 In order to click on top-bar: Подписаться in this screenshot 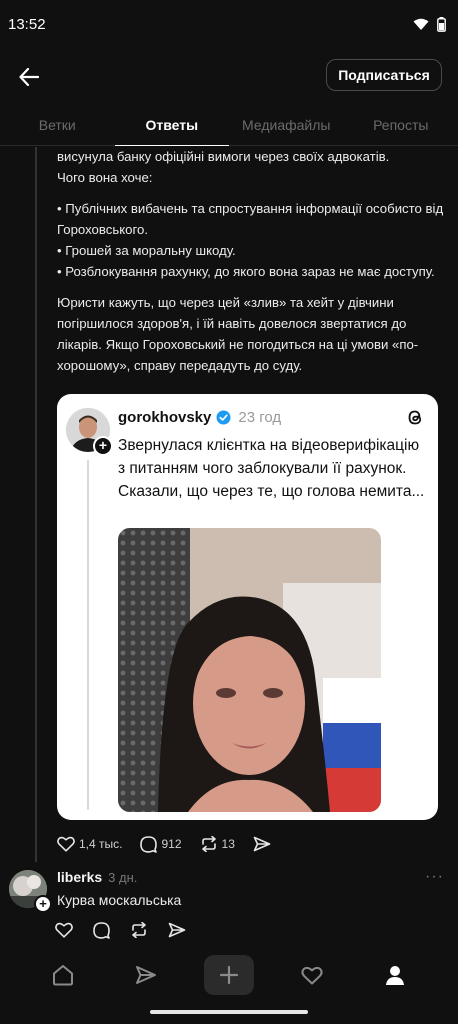, I will do `click(229, 76)`.